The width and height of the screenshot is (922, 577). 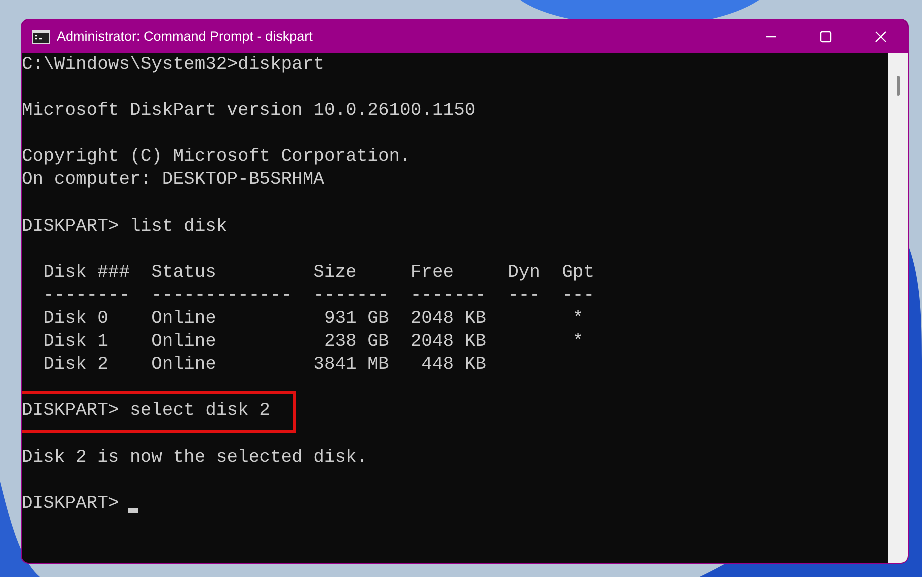 I want to click on console-line: DISKPART>, so click(x=71, y=504).